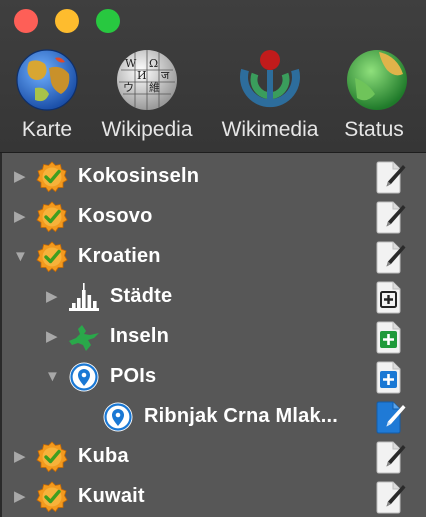  I want to click on tree-row-kroatien: ▼ Kroatien, so click(214, 257).